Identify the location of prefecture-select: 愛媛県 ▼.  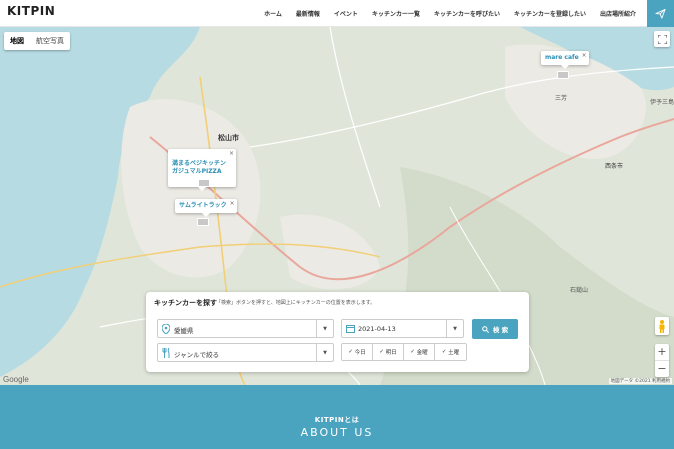
(245, 328).